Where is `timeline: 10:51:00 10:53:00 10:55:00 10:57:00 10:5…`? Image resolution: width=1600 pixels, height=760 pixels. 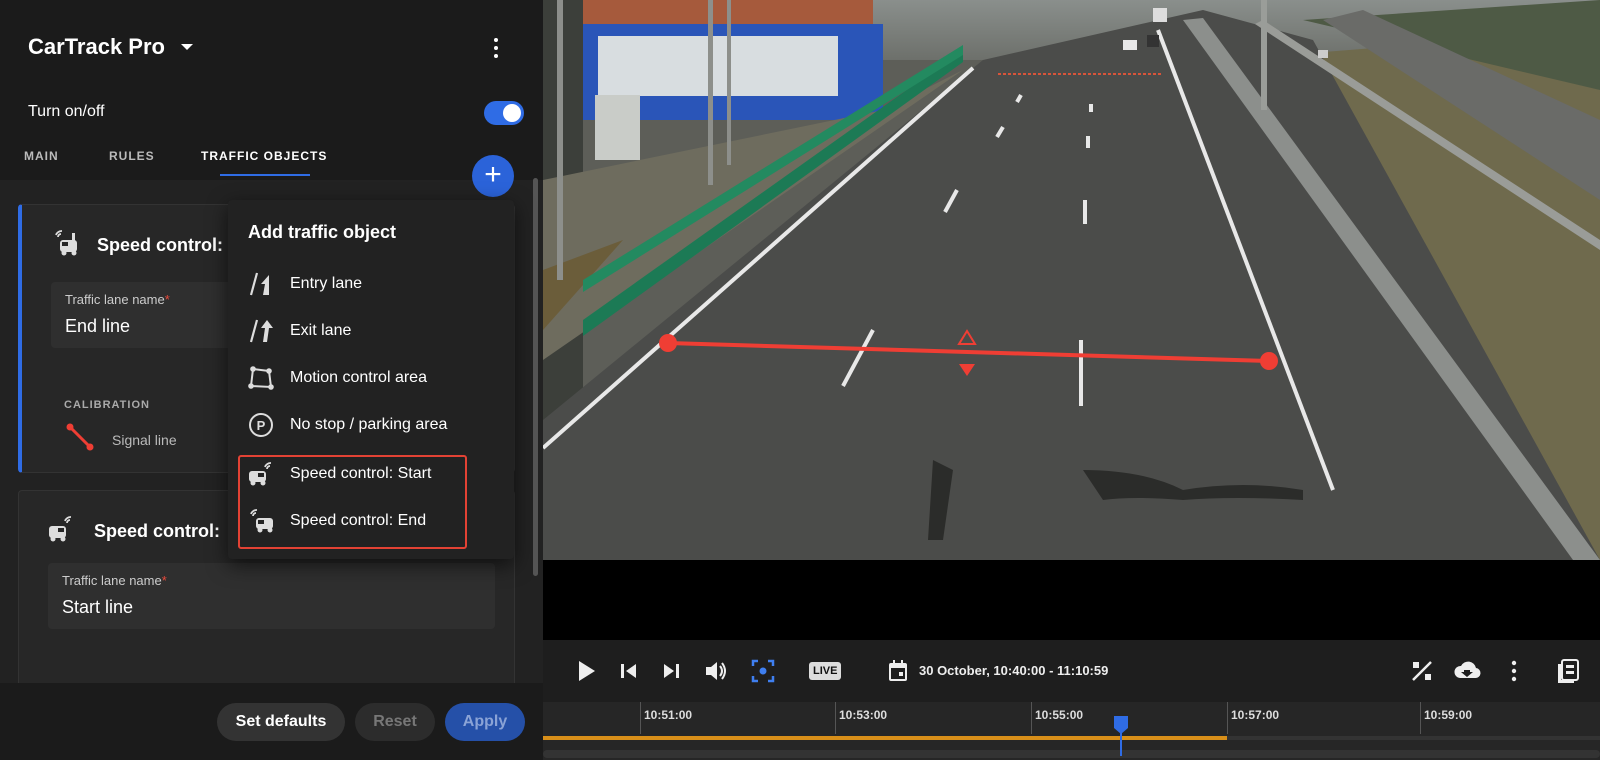 timeline: 10:51:00 10:53:00 10:55:00 10:57:00 10:5… is located at coordinates (1071, 731).